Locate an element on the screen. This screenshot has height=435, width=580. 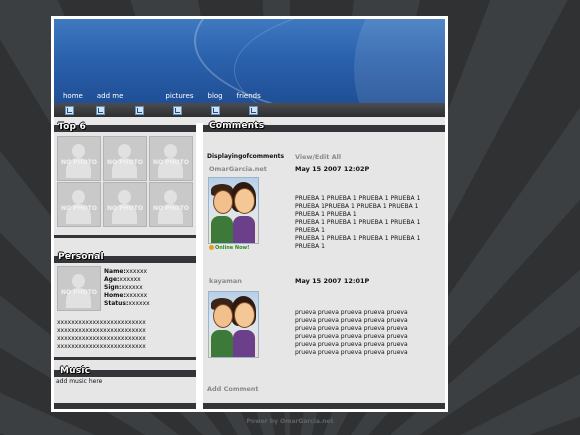
comments-title: Comments is located at coordinates (237, 126).